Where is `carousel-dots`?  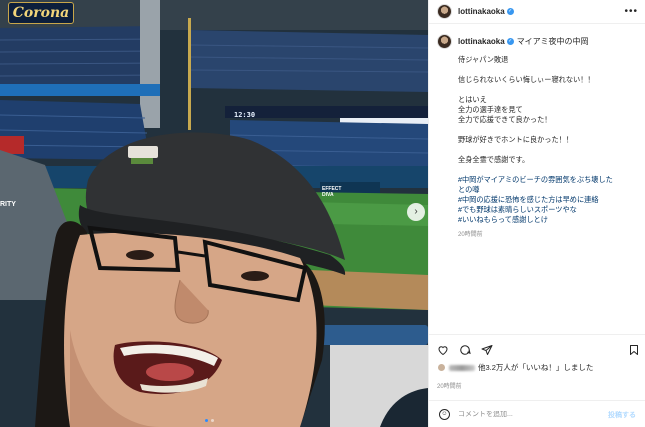
carousel-dots is located at coordinates (209, 420).